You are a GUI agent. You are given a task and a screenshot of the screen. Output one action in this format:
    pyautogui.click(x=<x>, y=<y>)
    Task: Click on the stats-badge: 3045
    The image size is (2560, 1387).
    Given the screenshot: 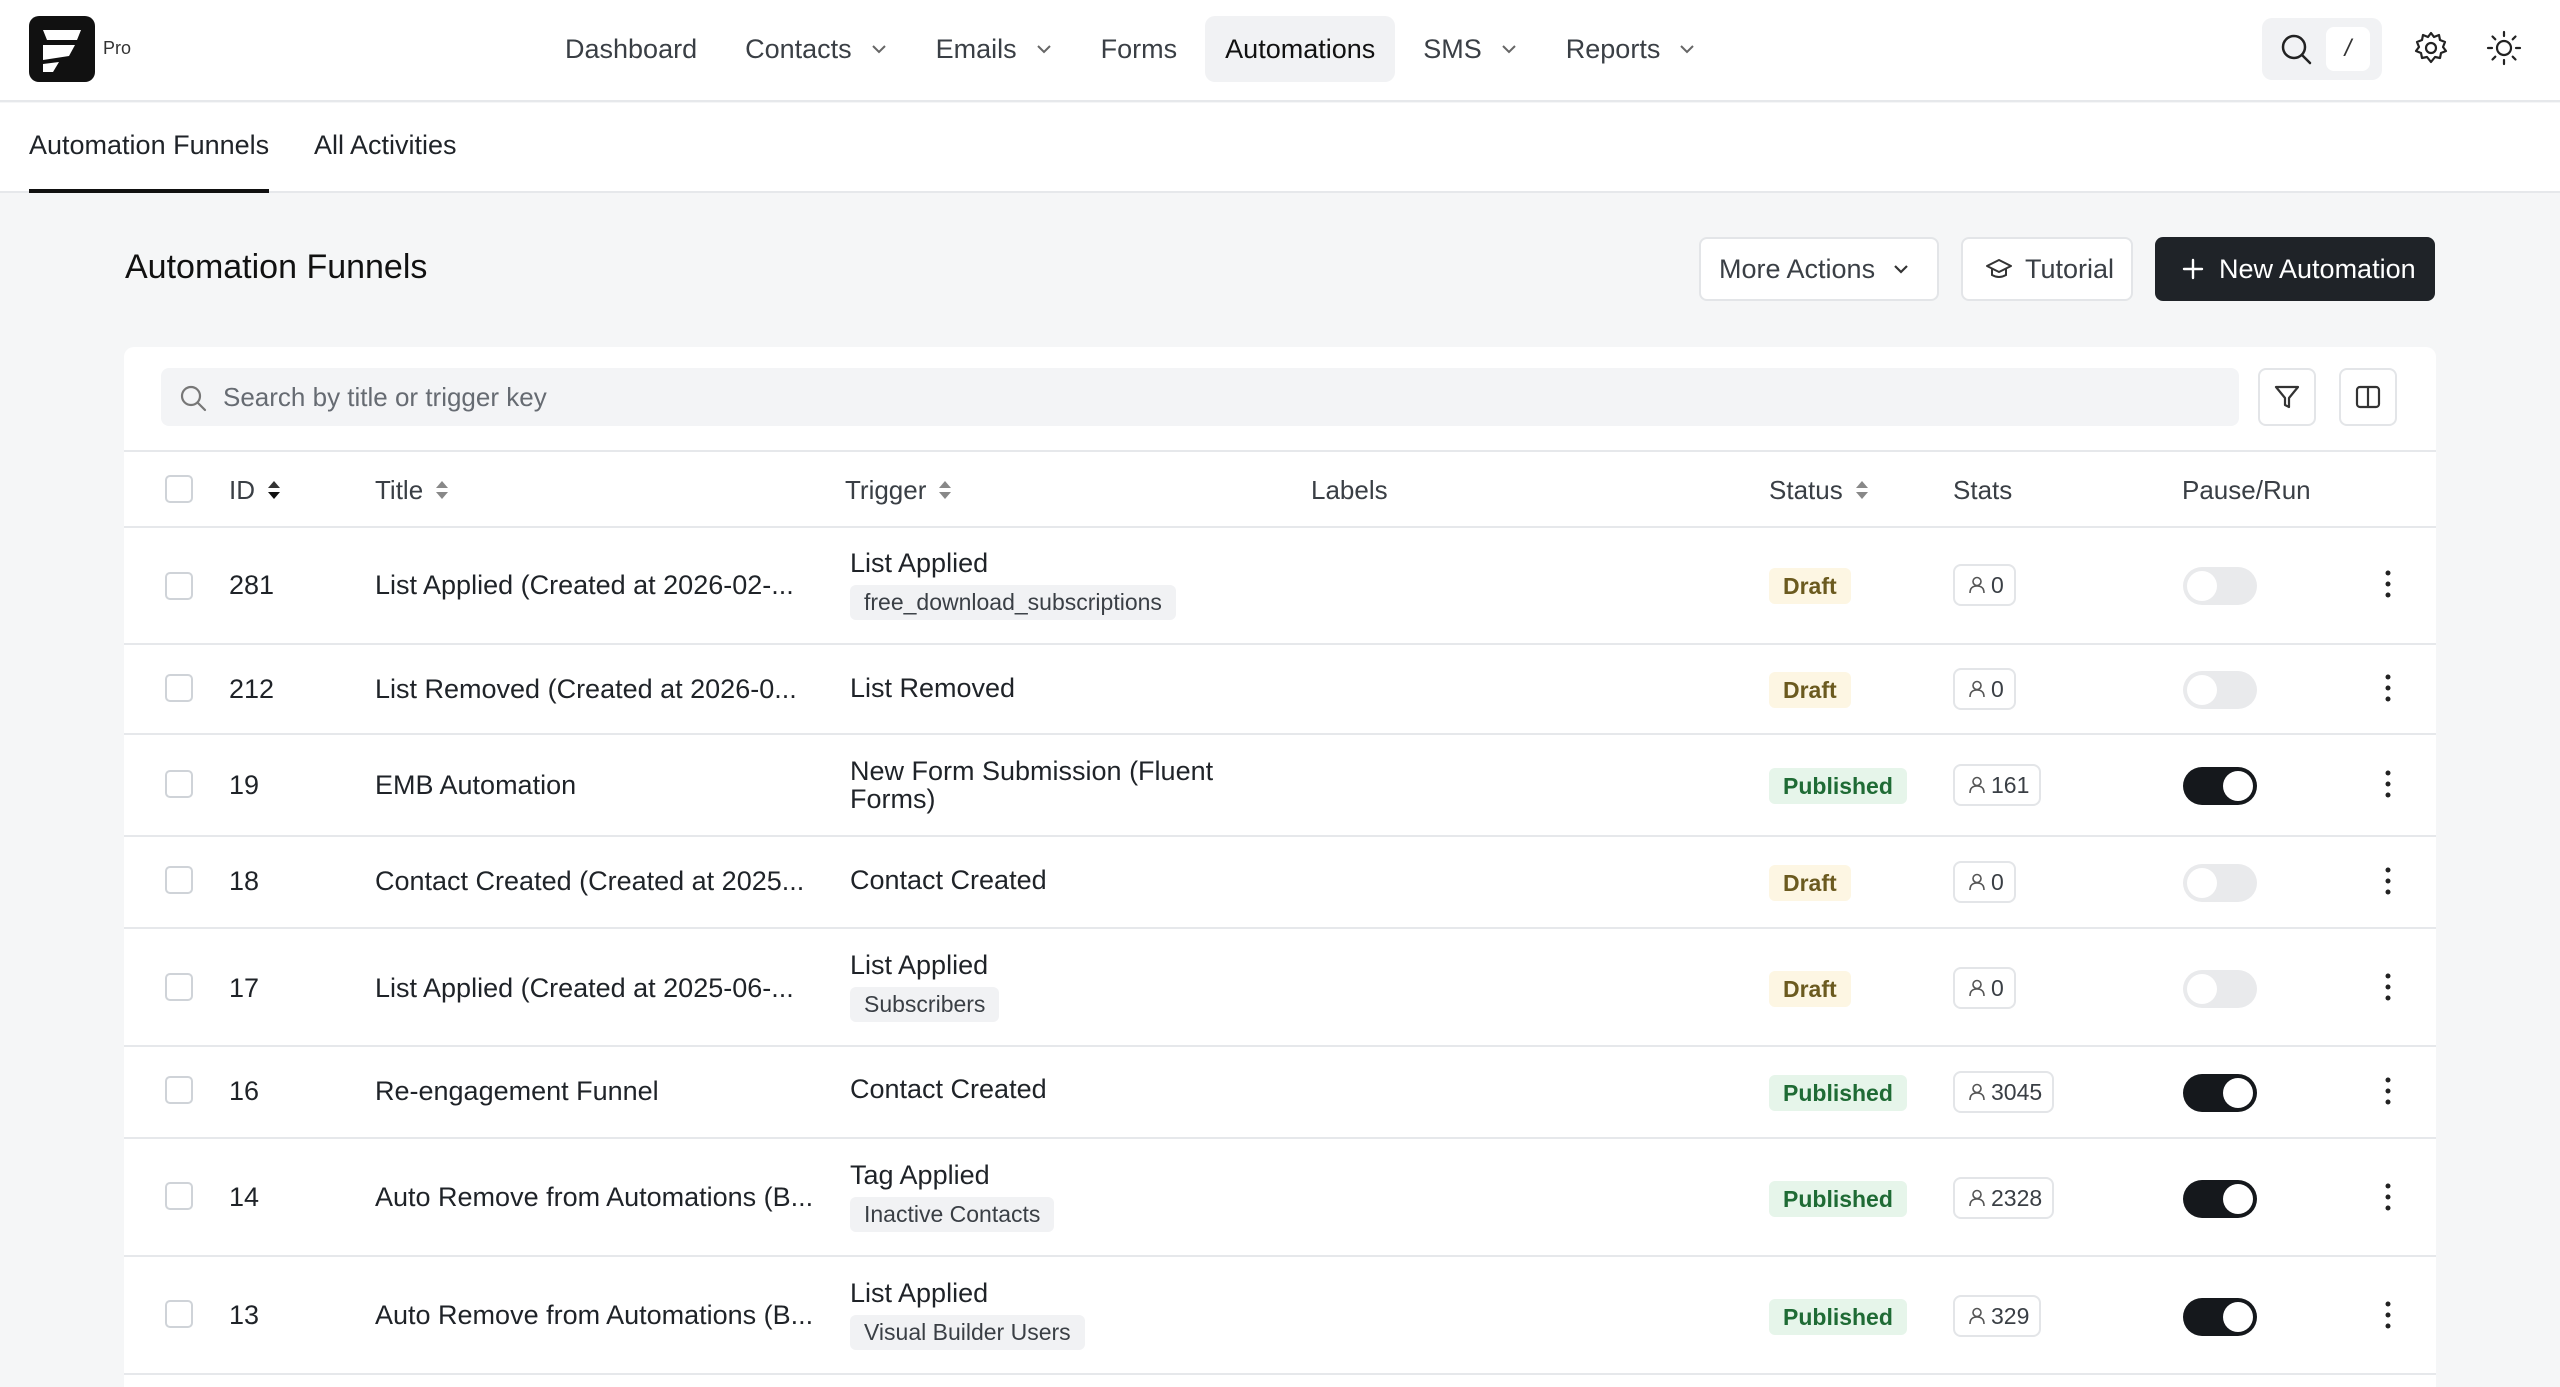 What is the action you would take?
    pyautogui.click(x=2004, y=1092)
    